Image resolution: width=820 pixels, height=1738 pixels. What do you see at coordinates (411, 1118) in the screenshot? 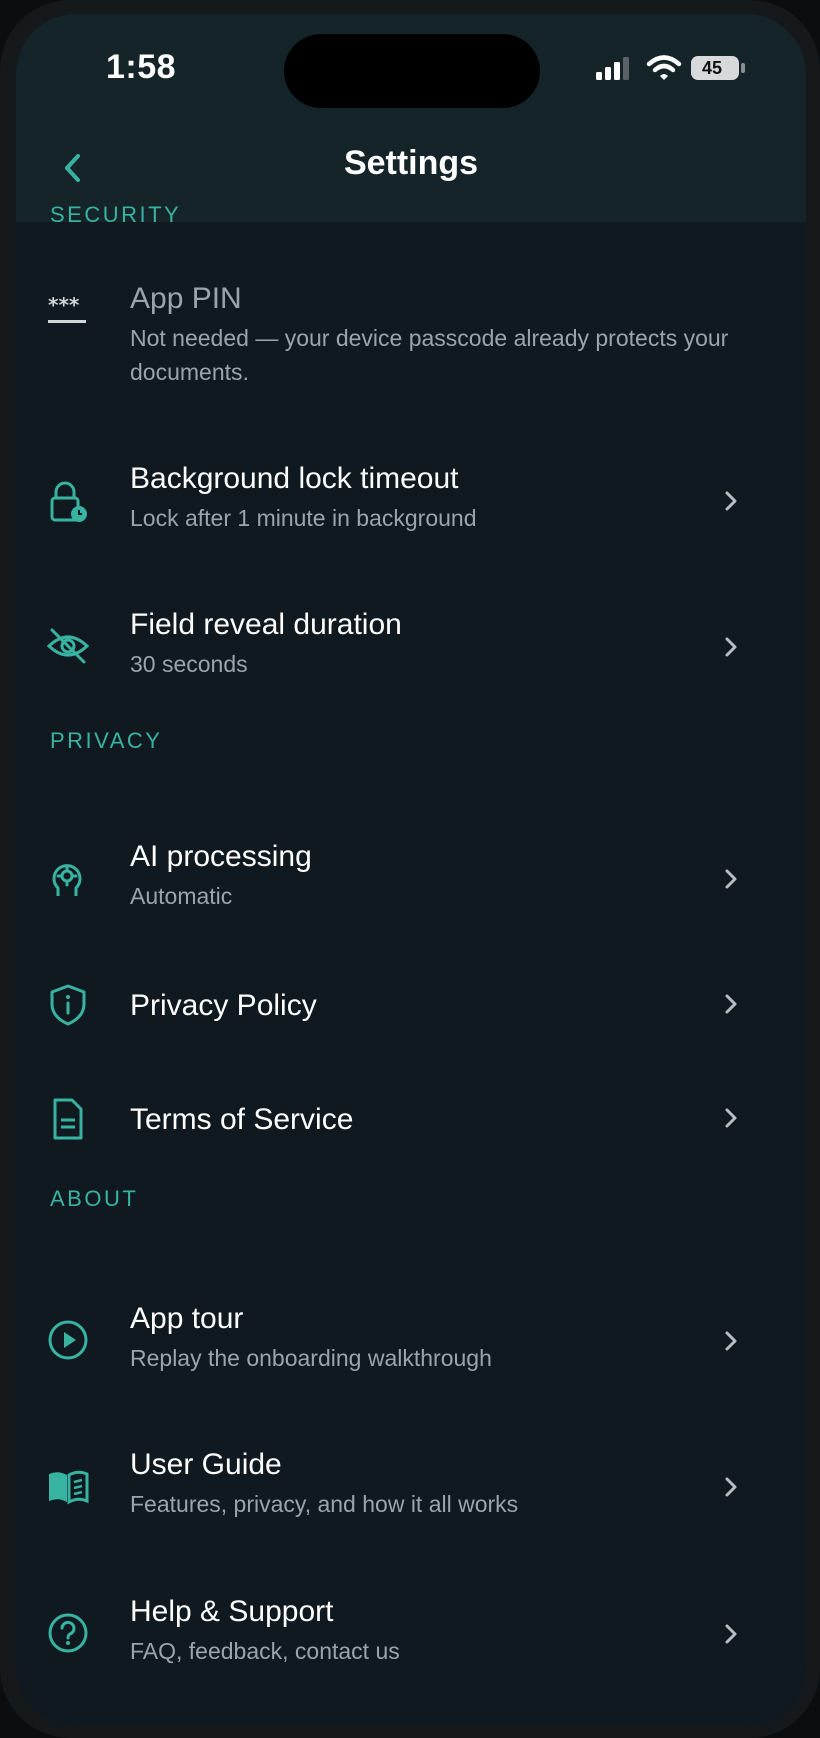
I see `terms-of-service-row: Terms of Service` at bounding box center [411, 1118].